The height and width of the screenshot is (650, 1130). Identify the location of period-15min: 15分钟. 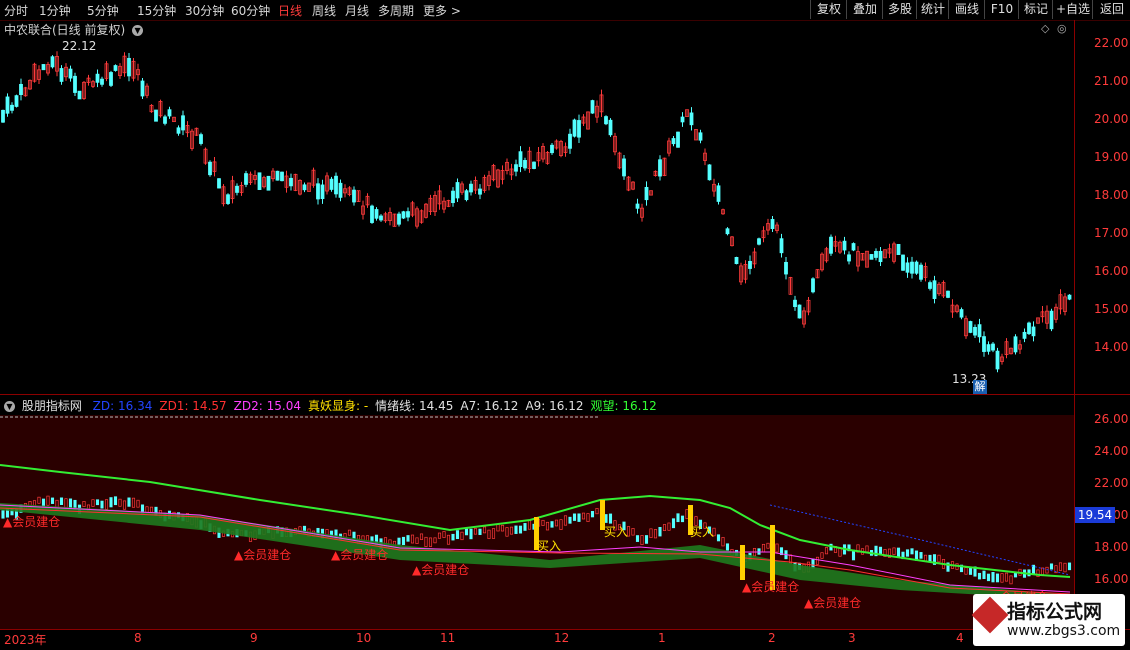
(156, 10).